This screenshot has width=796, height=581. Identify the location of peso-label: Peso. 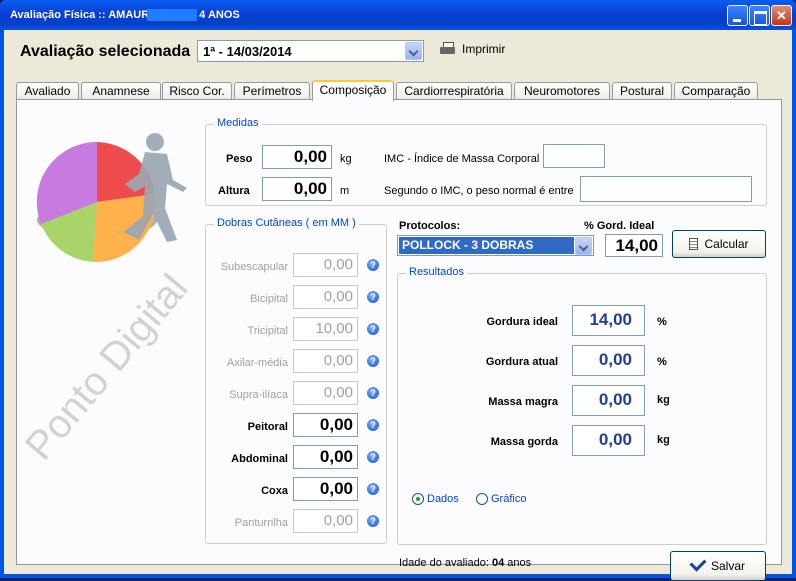
(239, 159).